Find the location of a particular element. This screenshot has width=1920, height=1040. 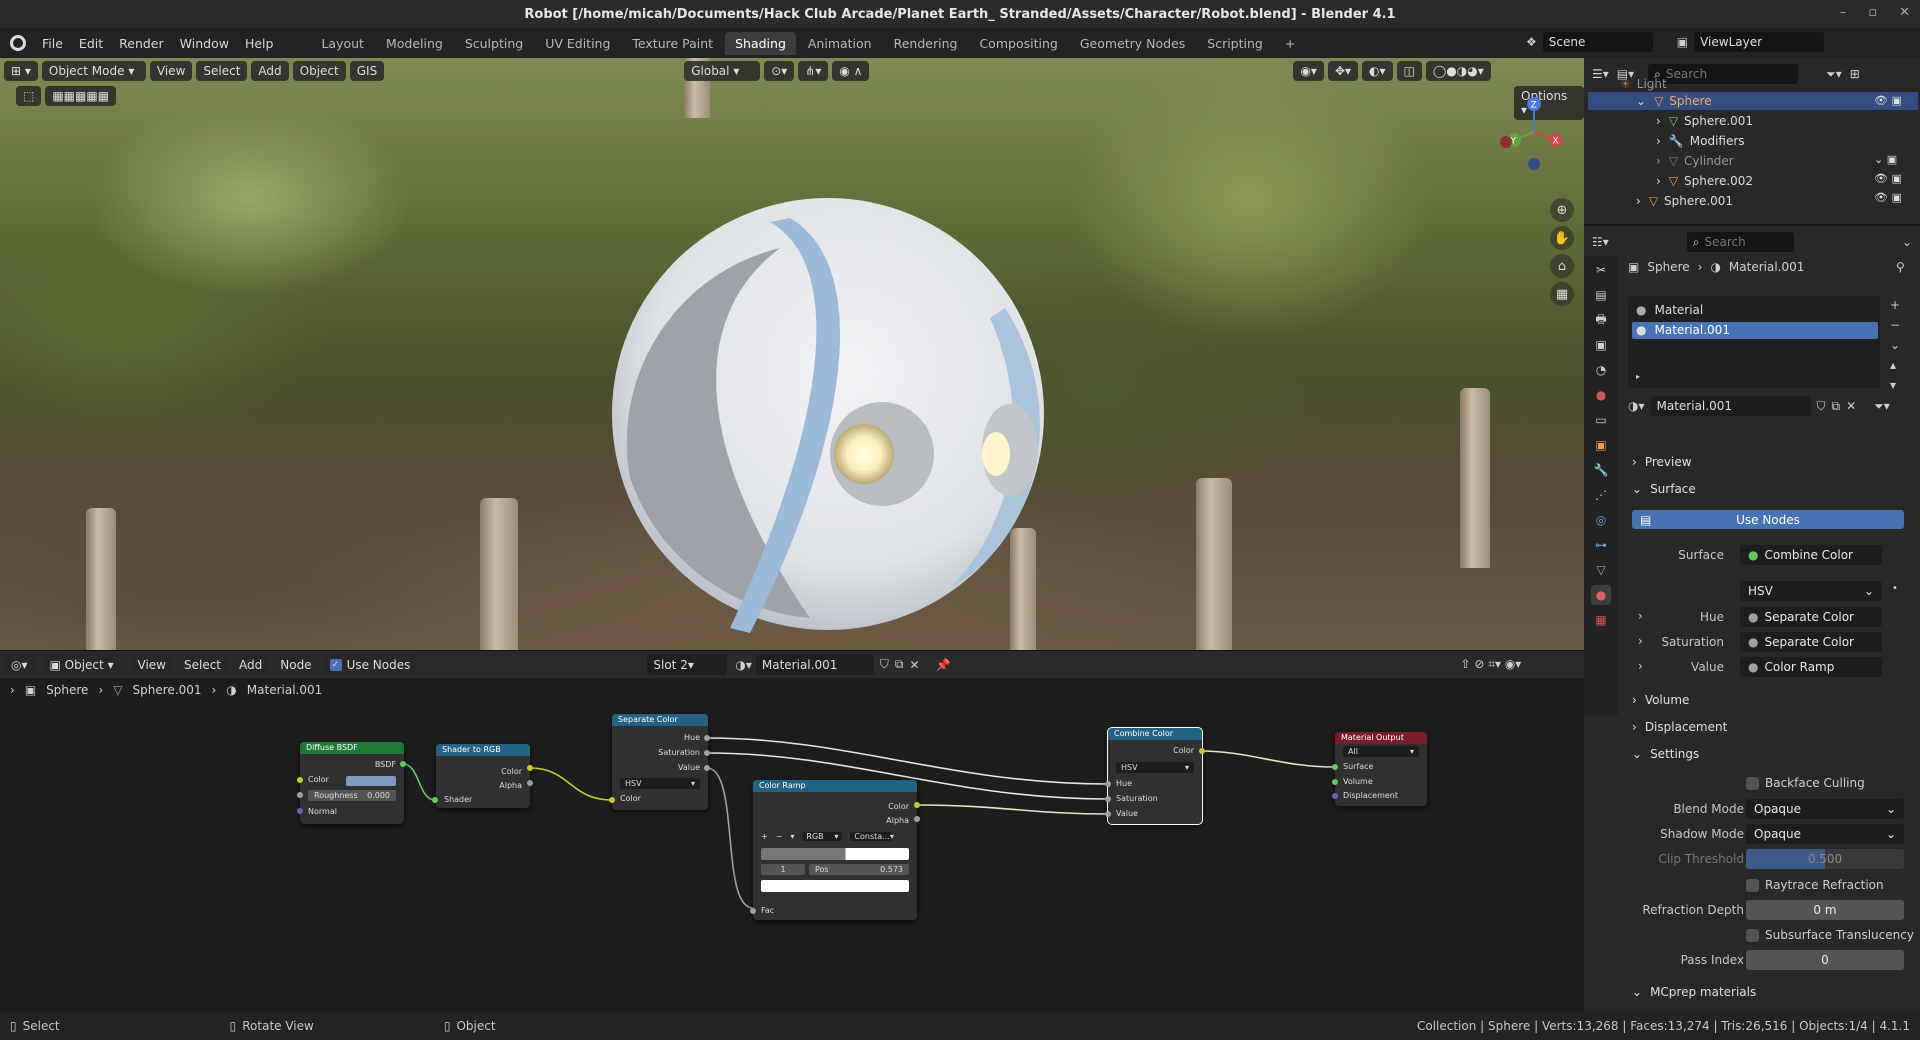

texture-tab-icon: ▦ is located at coordinates (1601, 620).